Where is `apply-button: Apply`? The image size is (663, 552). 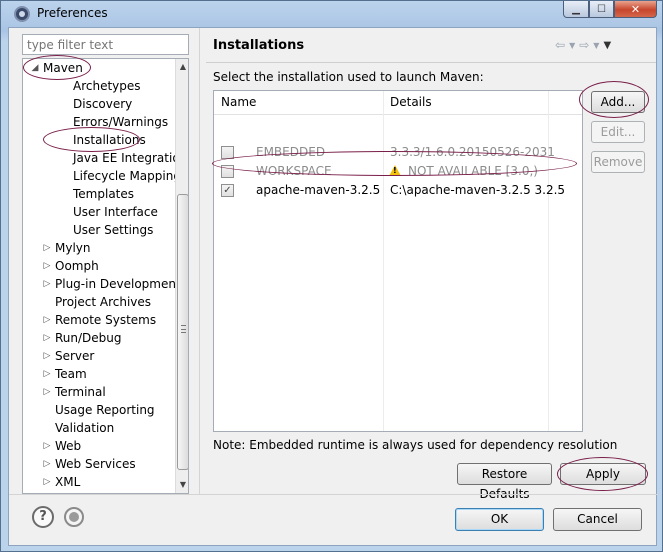
apply-button: Apply is located at coordinates (603, 474).